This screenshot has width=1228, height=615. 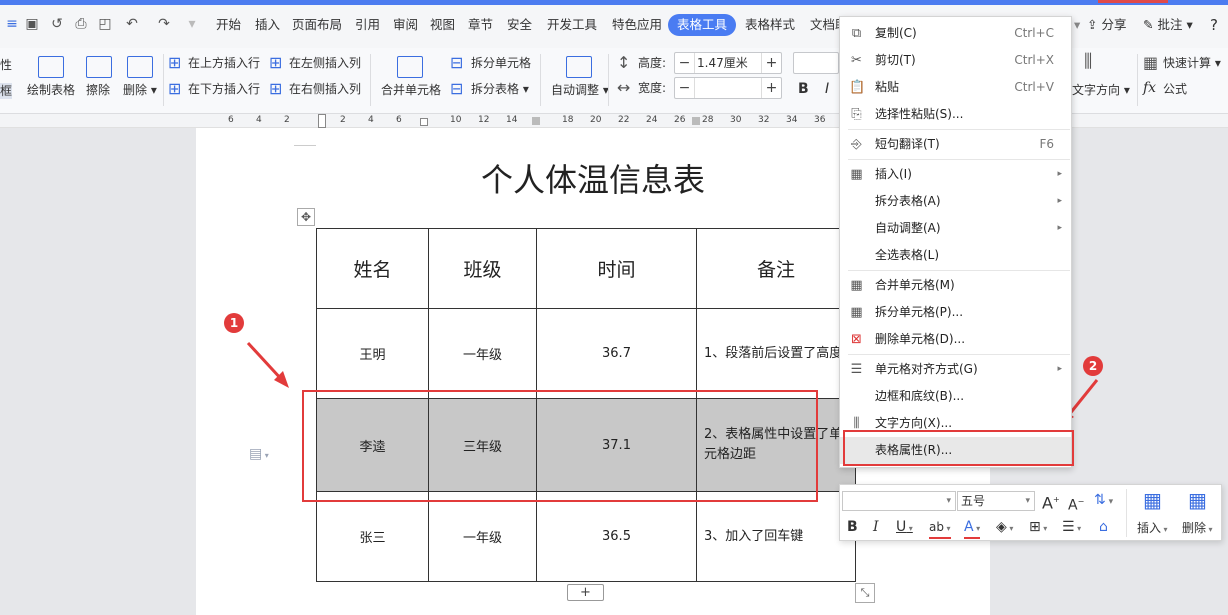 What do you see at coordinates (51, 90) in the screenshot?
I see `draw-table-button: 绘制表格` at bounding box center [51, 90].